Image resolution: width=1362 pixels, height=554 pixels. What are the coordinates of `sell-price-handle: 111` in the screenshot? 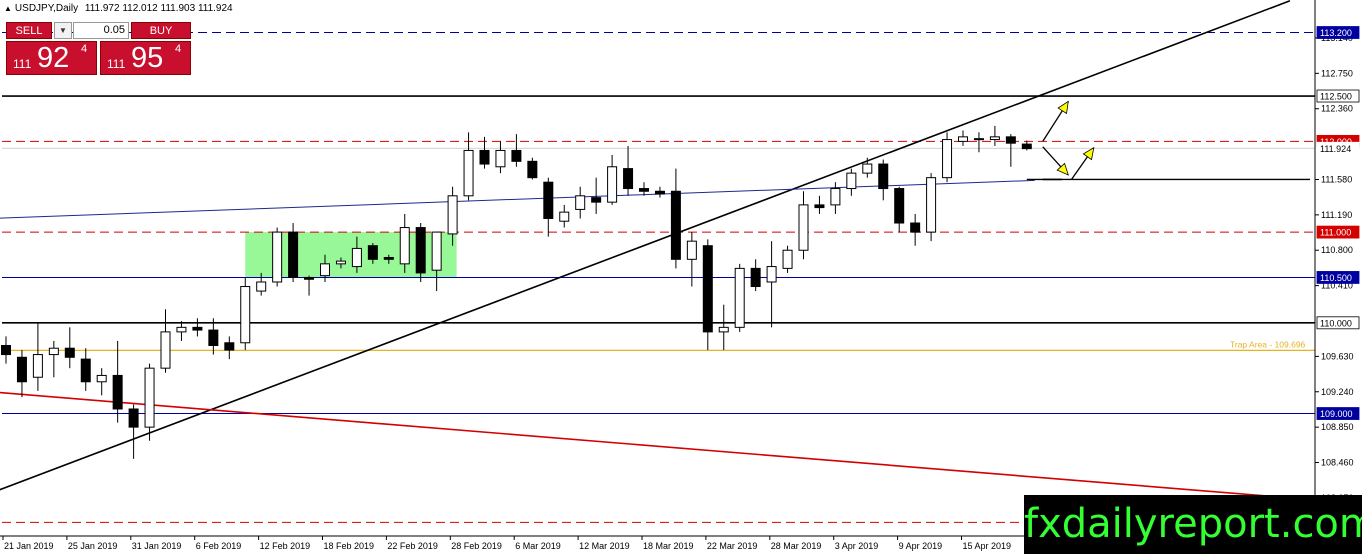 It's located at (22, 64).